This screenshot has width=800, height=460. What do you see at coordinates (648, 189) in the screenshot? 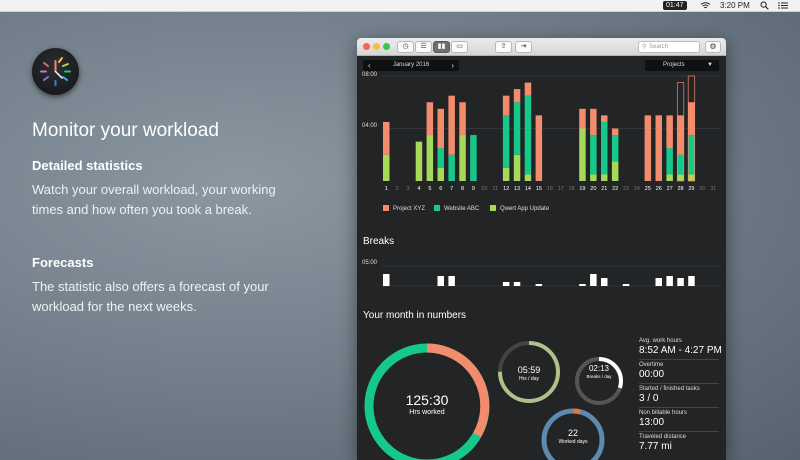
I see `x-tick-label: 25` at bounding box center [648, 189].